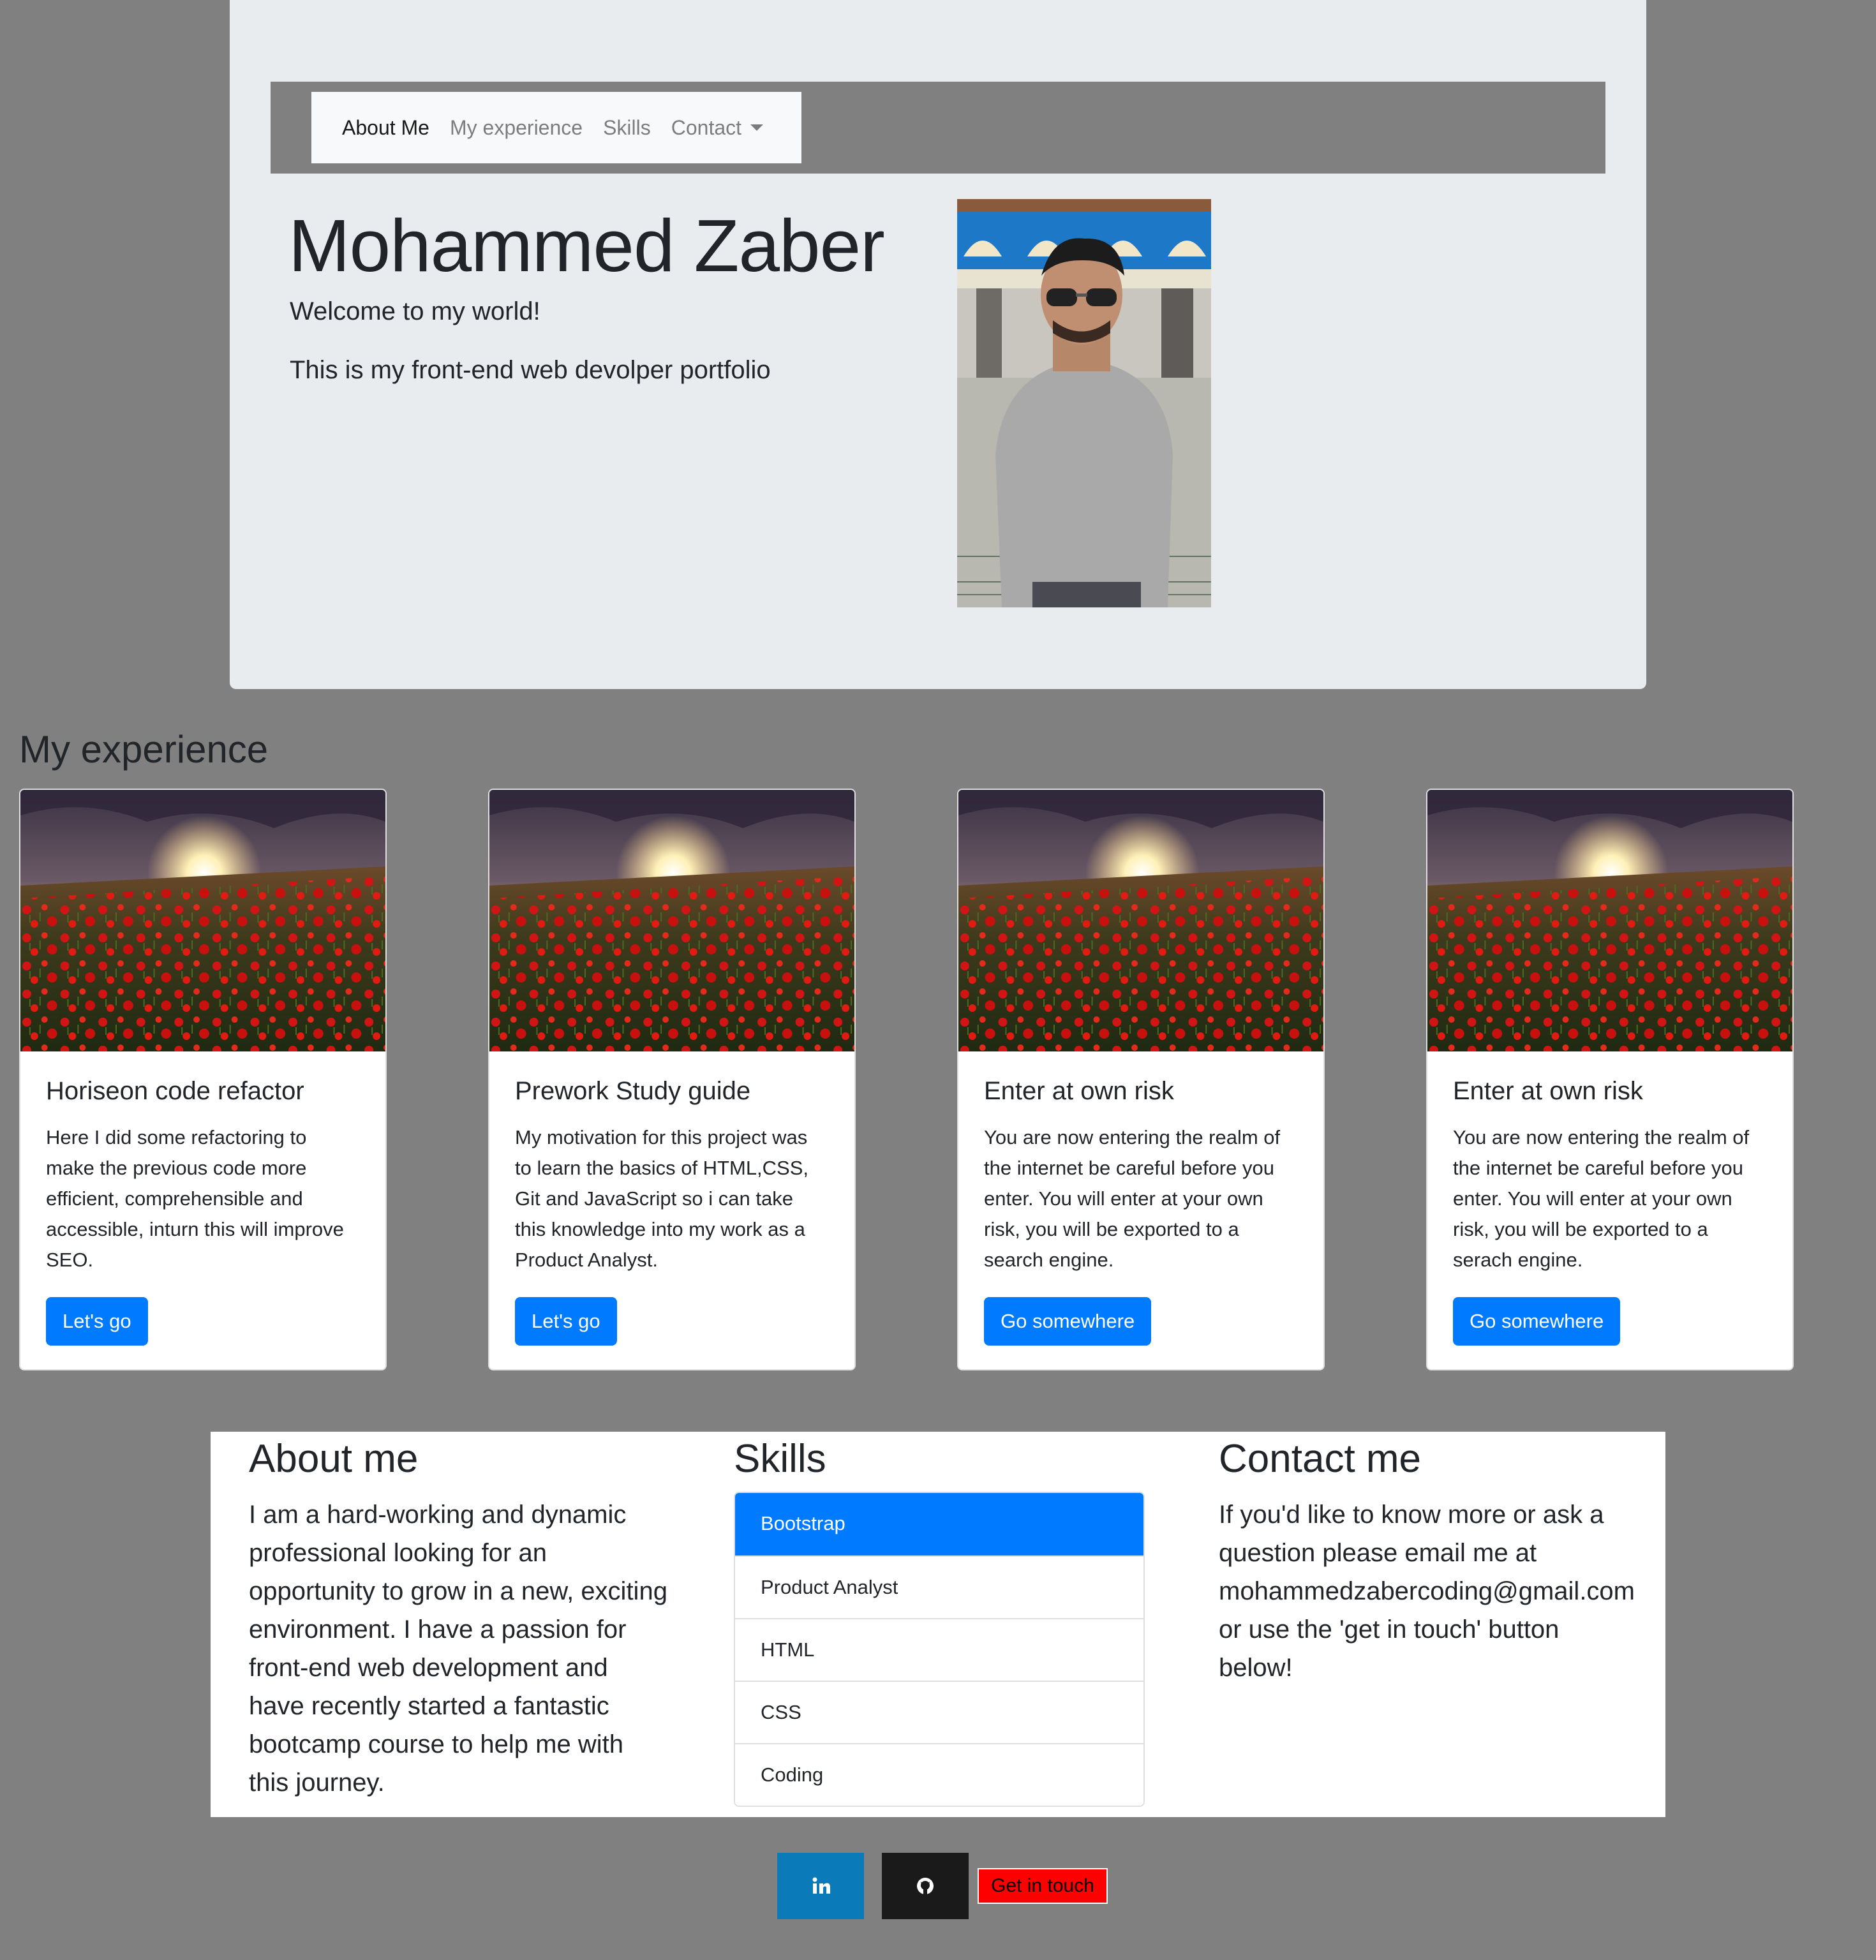  I want to click on skill-item-coding: Coding, so click(939, 1774).